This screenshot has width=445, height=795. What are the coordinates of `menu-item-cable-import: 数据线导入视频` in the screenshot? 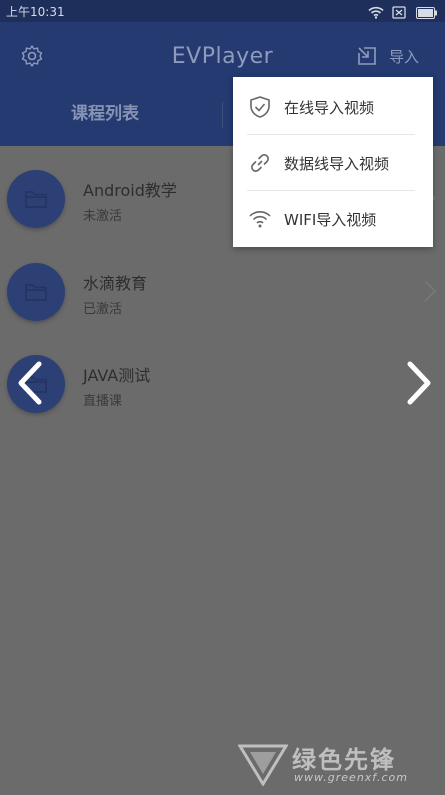 It's located at (333, 163).